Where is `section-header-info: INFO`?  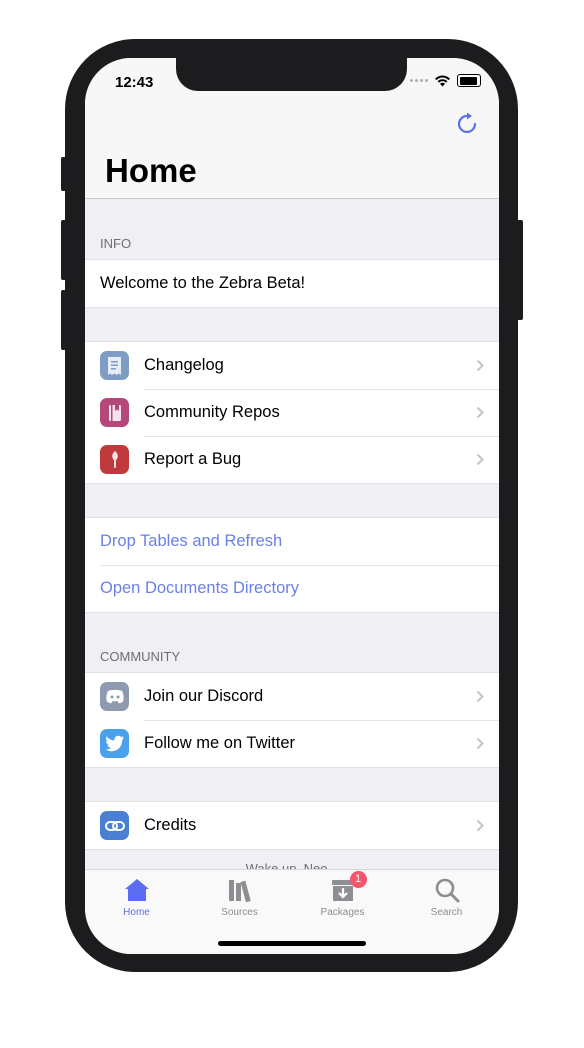
section-header-info: INFO is located at coordinates (116, 243).